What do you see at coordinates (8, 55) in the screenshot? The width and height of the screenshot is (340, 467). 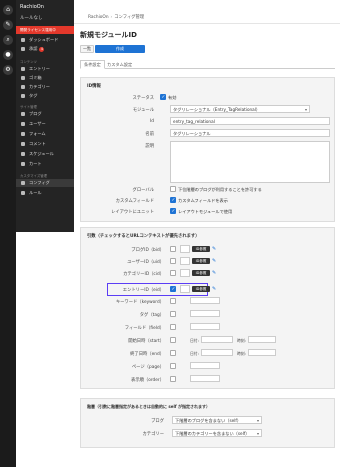 I see `user-icon: ●` at bounding box center [8, 55].